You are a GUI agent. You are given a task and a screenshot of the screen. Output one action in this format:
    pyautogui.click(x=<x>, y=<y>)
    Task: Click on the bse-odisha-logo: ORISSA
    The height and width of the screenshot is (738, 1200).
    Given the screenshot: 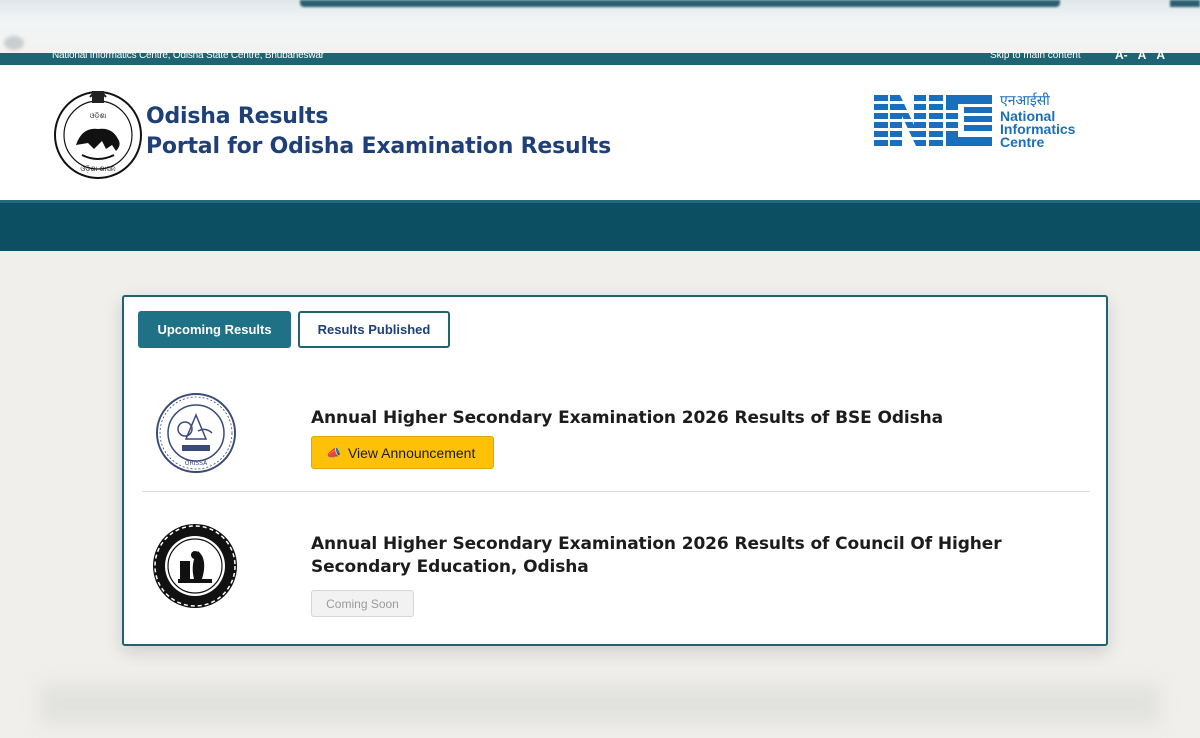 What is the action you would take?
    pyautogui.click(x=196, y=433)
    